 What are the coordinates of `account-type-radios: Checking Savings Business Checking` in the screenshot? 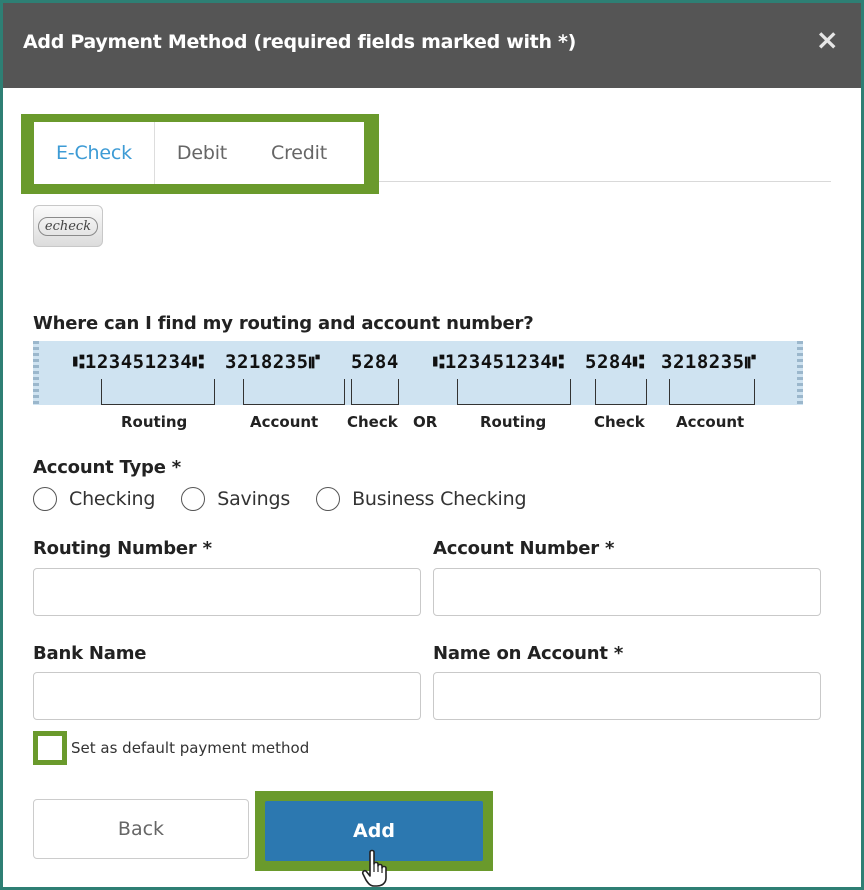 It's located at (292, 499).